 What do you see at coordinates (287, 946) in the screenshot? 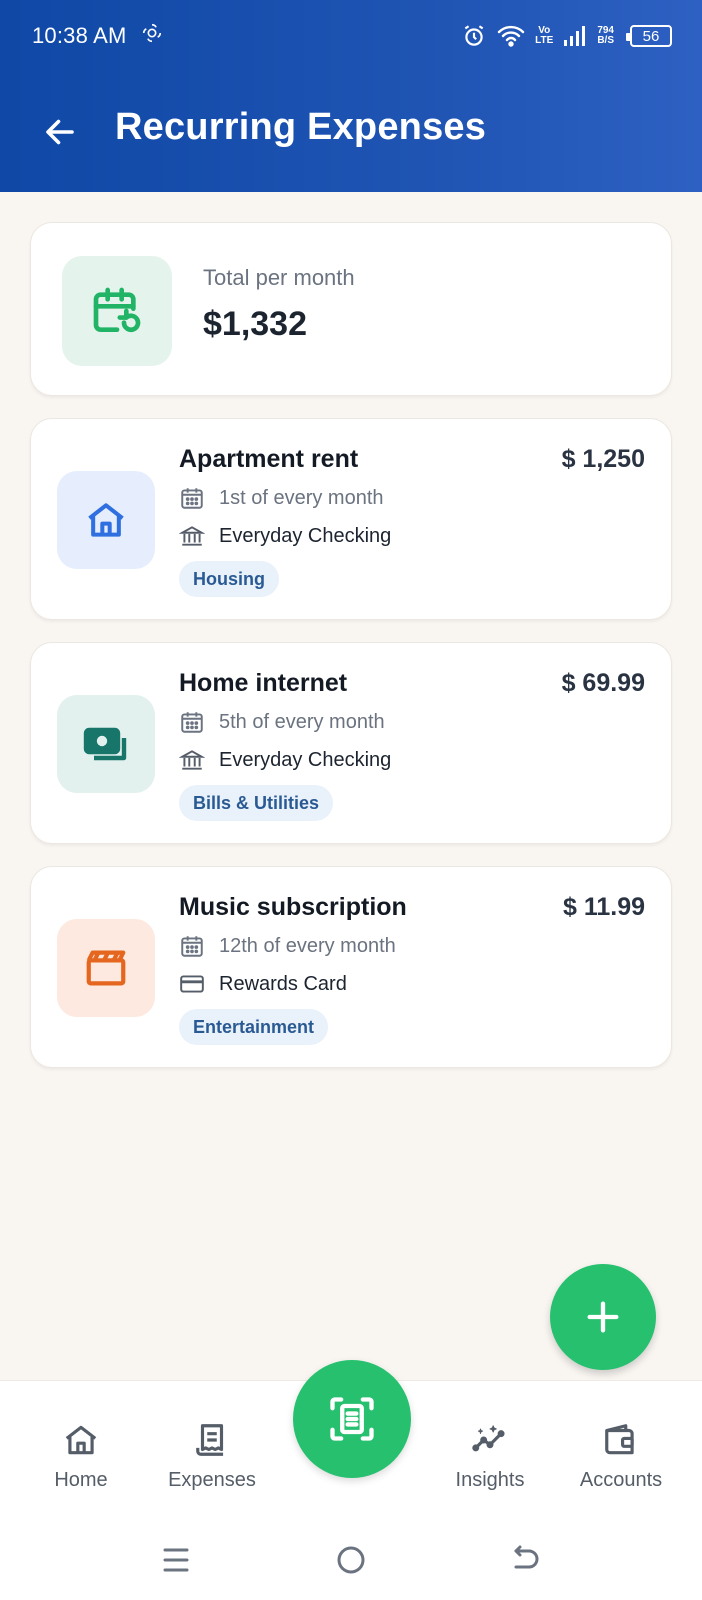
I see `expense-schedule: 12th of every month` at bounding box center [287, 946].